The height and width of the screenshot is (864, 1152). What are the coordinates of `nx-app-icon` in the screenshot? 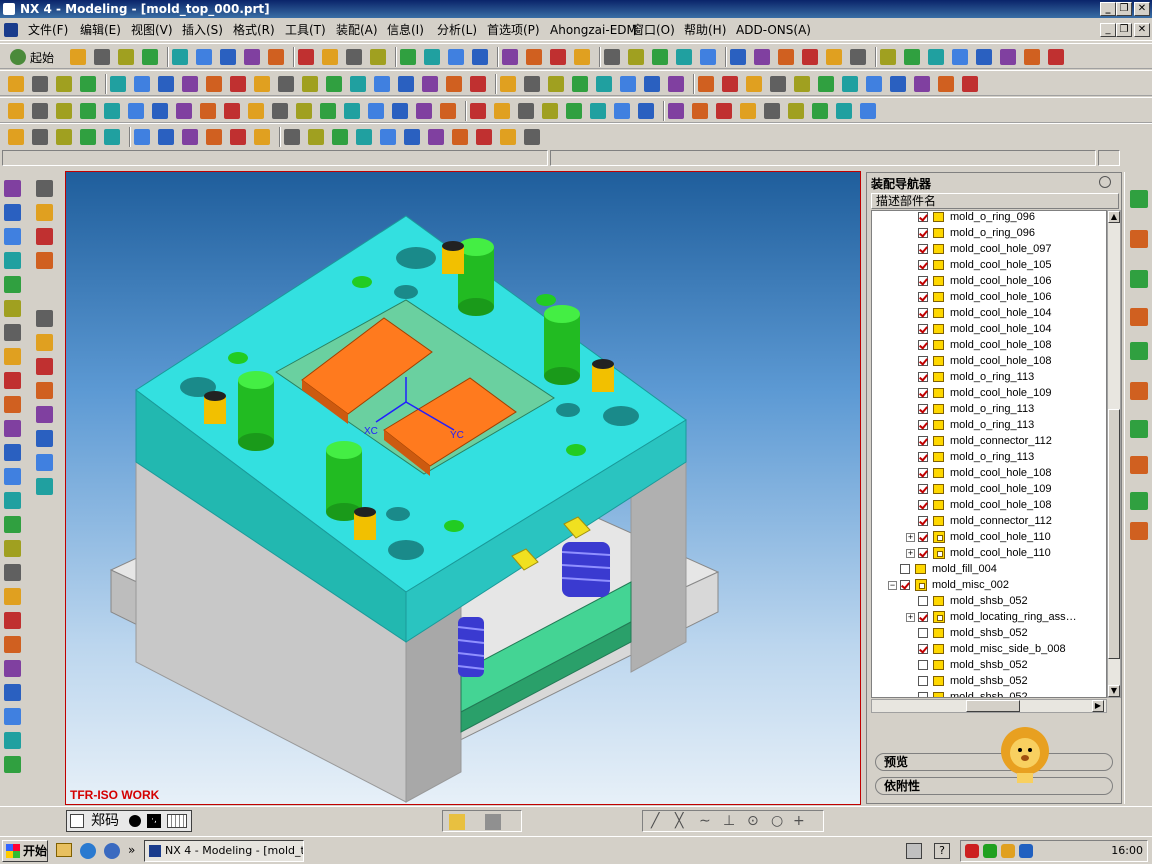 It's located at (9, 9).